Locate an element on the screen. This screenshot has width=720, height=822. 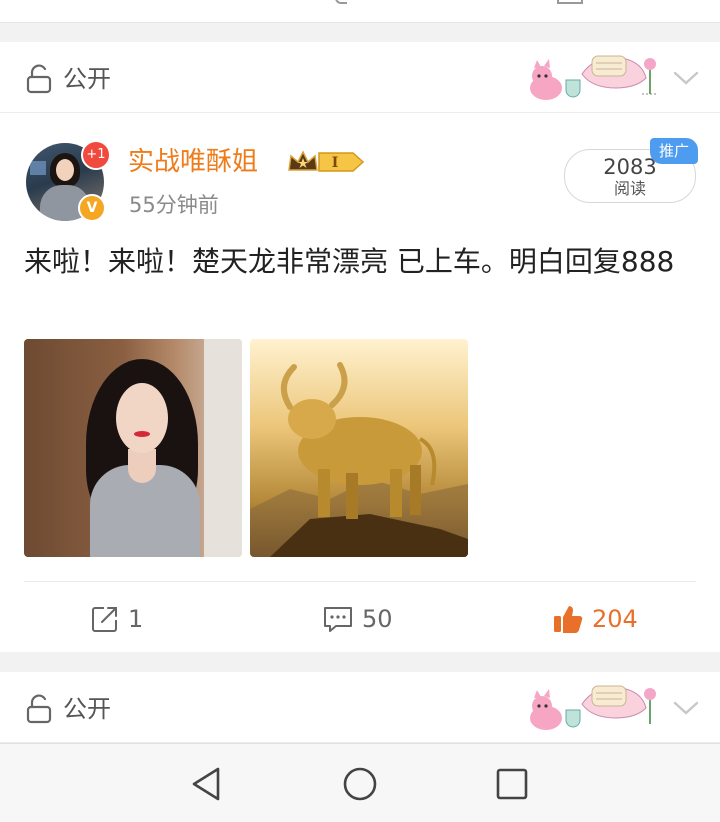
post-text: 来啦！来啦！楚天龙非常漂亮 已上车。明白回复888 is located at coordinates (360, 262).